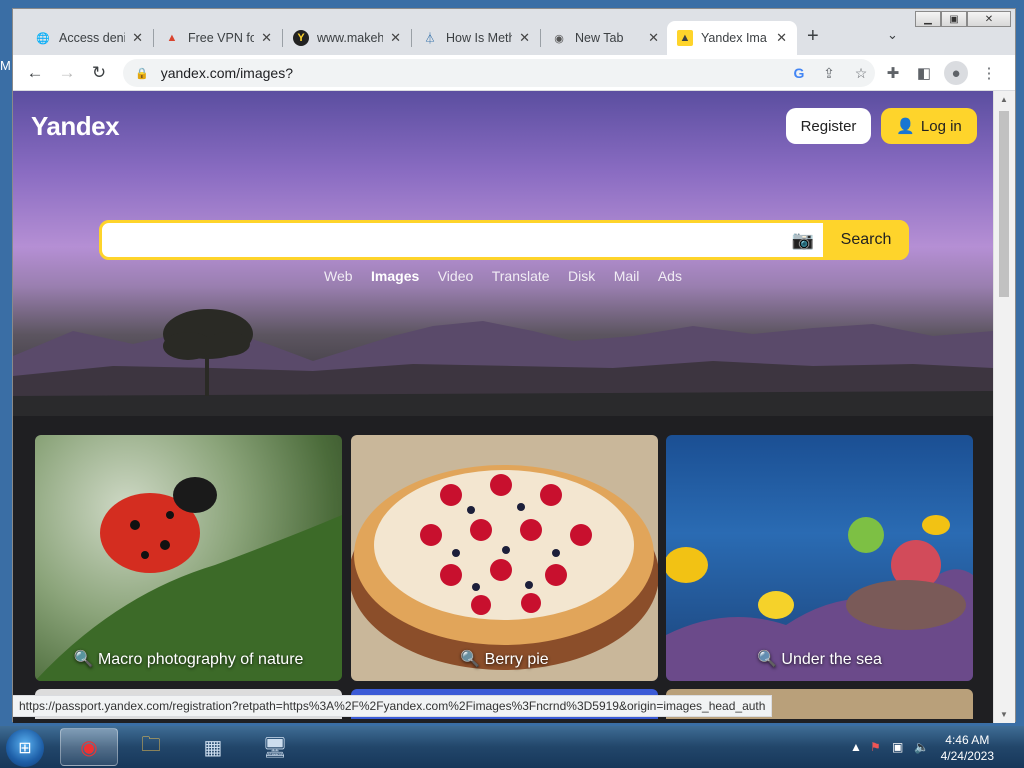  What do you see at coordinates (504, 659) in the screenshot?
I see `card-caption: 🔍 Berry pie` at bounding box center [504, 659].